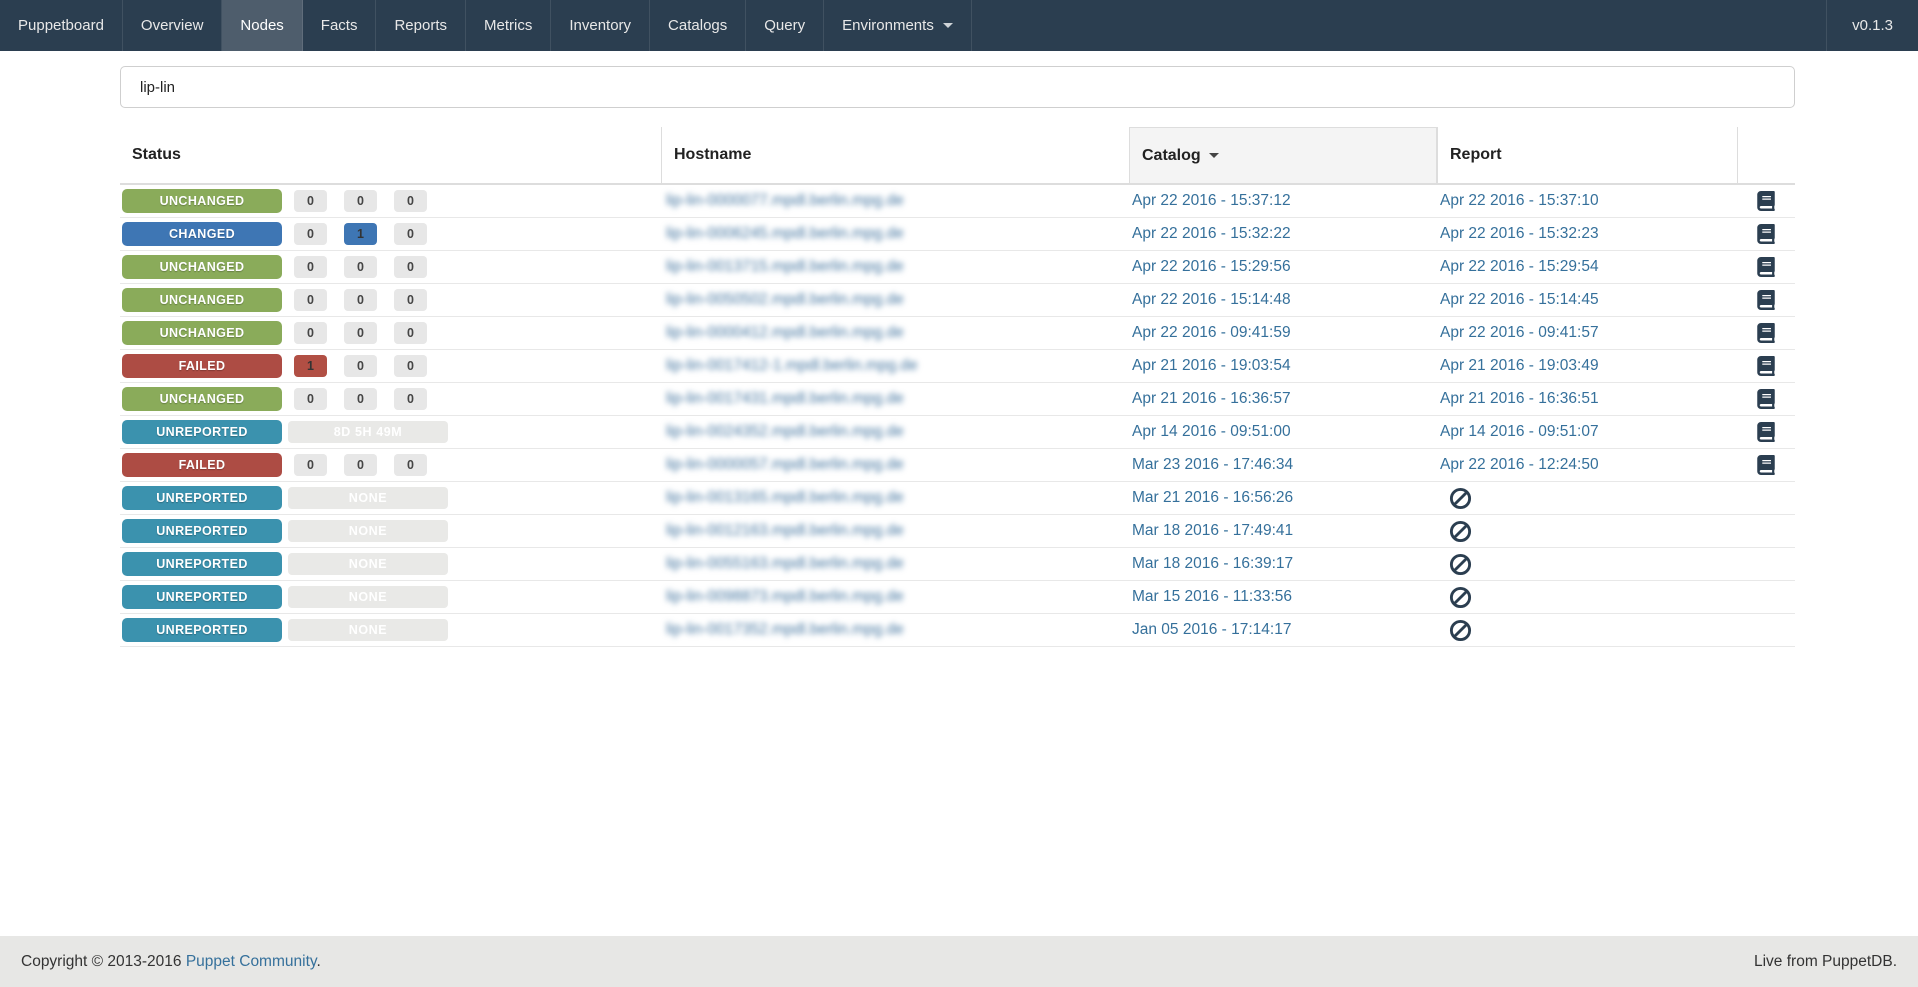 The image size is (1918, 987). Describe the element at coordinates (785, 201) in the screenshot. I see `hostname-link-redacted: lip-lin-0000077.mpdl.berlin.mpg.de` at that location.